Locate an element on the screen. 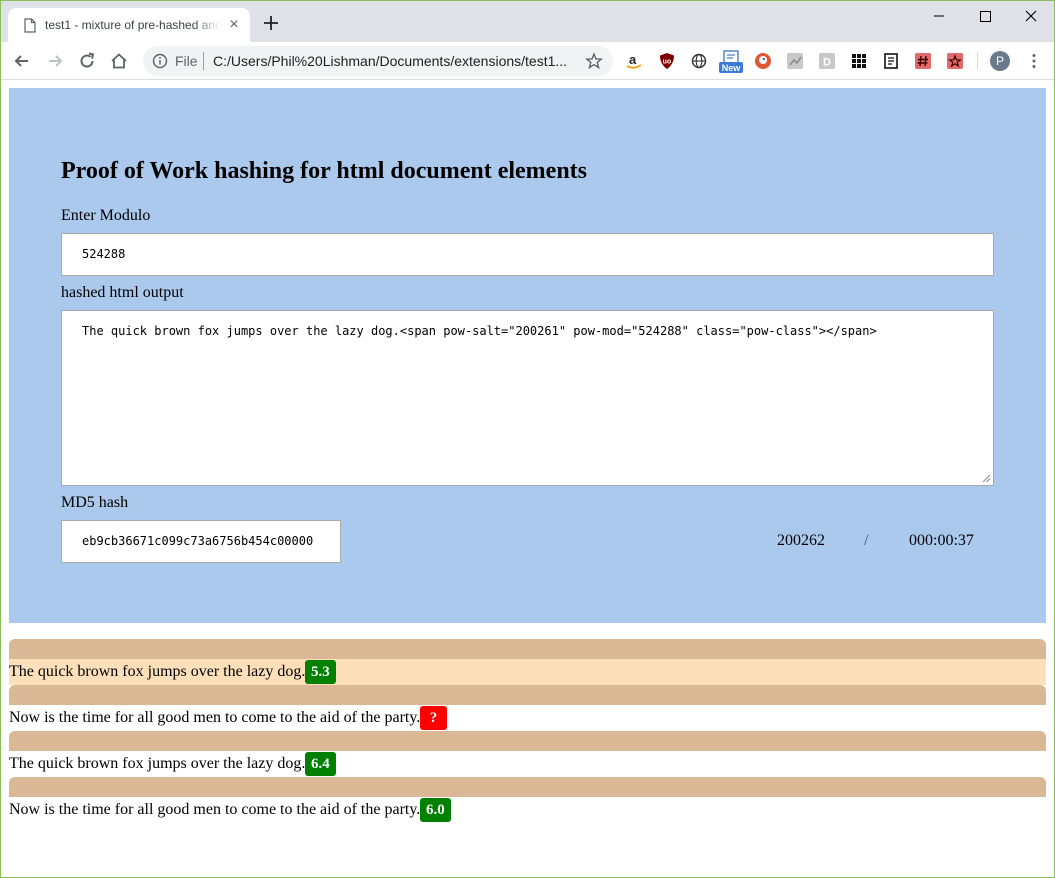 The width and height of the screenshot is (1055, 878). svg-text: uo is located at coordinates (667, 62).